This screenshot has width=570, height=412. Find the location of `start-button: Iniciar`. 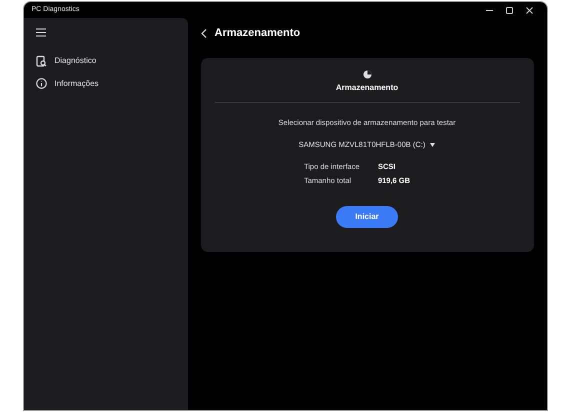

start-button: Iniciar is located at coordinates (367, 217).